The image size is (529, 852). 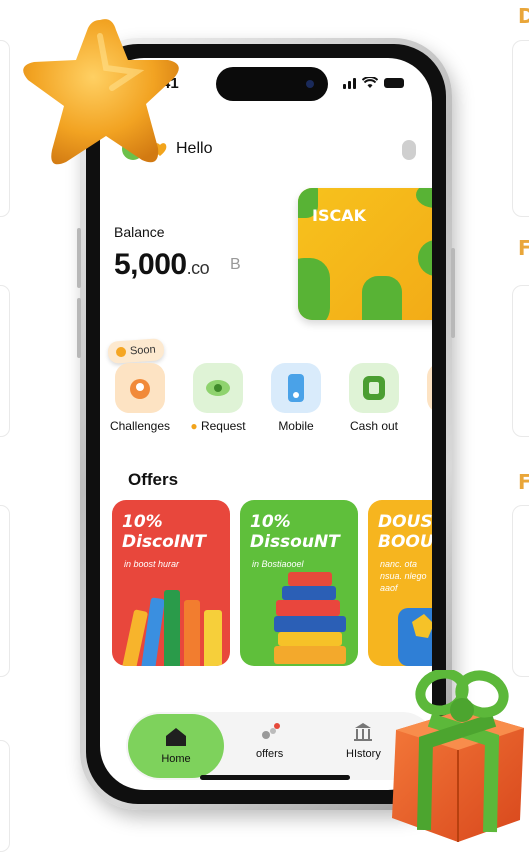 I want to click on home-icon, so click(x=176, y=737).